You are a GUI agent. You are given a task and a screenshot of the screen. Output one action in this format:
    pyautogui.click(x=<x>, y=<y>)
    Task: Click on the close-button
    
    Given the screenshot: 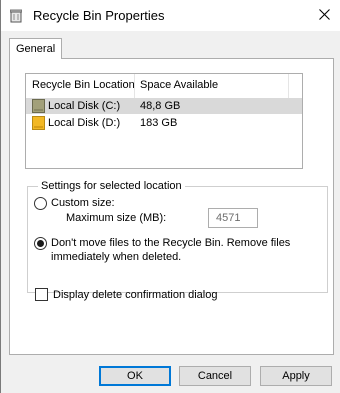 What is the action you would take?
    pyautogui.click(x=324, y=15)
    